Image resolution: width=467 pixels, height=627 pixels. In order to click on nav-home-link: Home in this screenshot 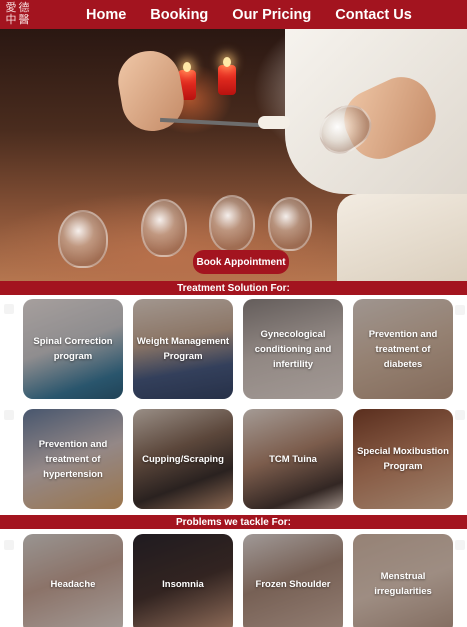, I will do `click(106, 15)`.